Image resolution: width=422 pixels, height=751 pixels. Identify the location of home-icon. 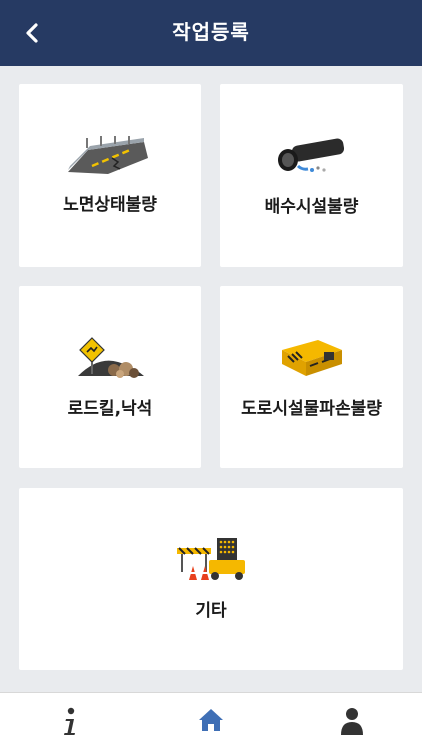
(211, 720).